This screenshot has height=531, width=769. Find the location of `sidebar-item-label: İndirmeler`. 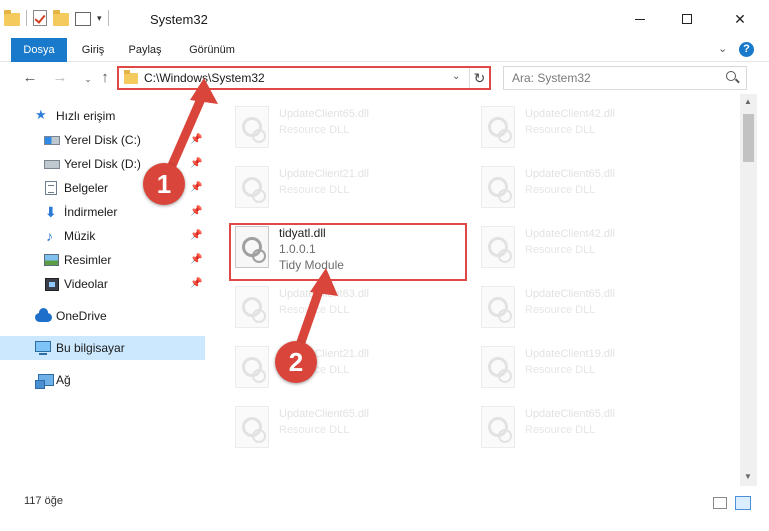

sidebar-item-label: İndirmeler is located at coordinates (91, 212).